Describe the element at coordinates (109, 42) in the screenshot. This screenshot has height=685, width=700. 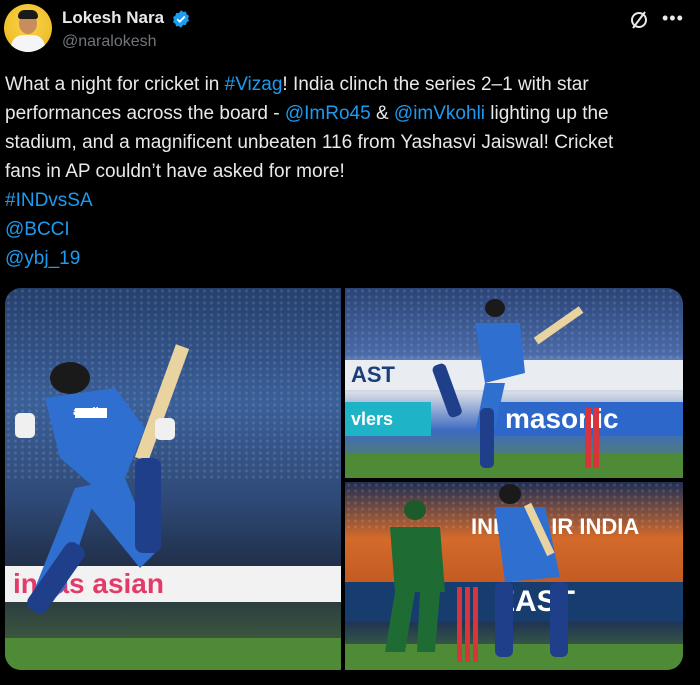
I see `author-handle: @naralokesh` at that location.